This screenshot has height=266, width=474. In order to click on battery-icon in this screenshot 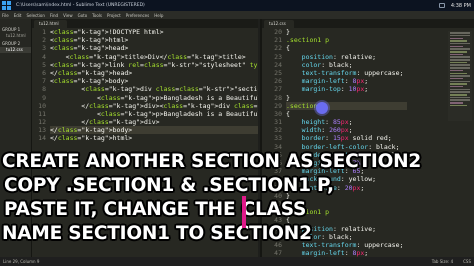, I will do `click(441, 5)`.